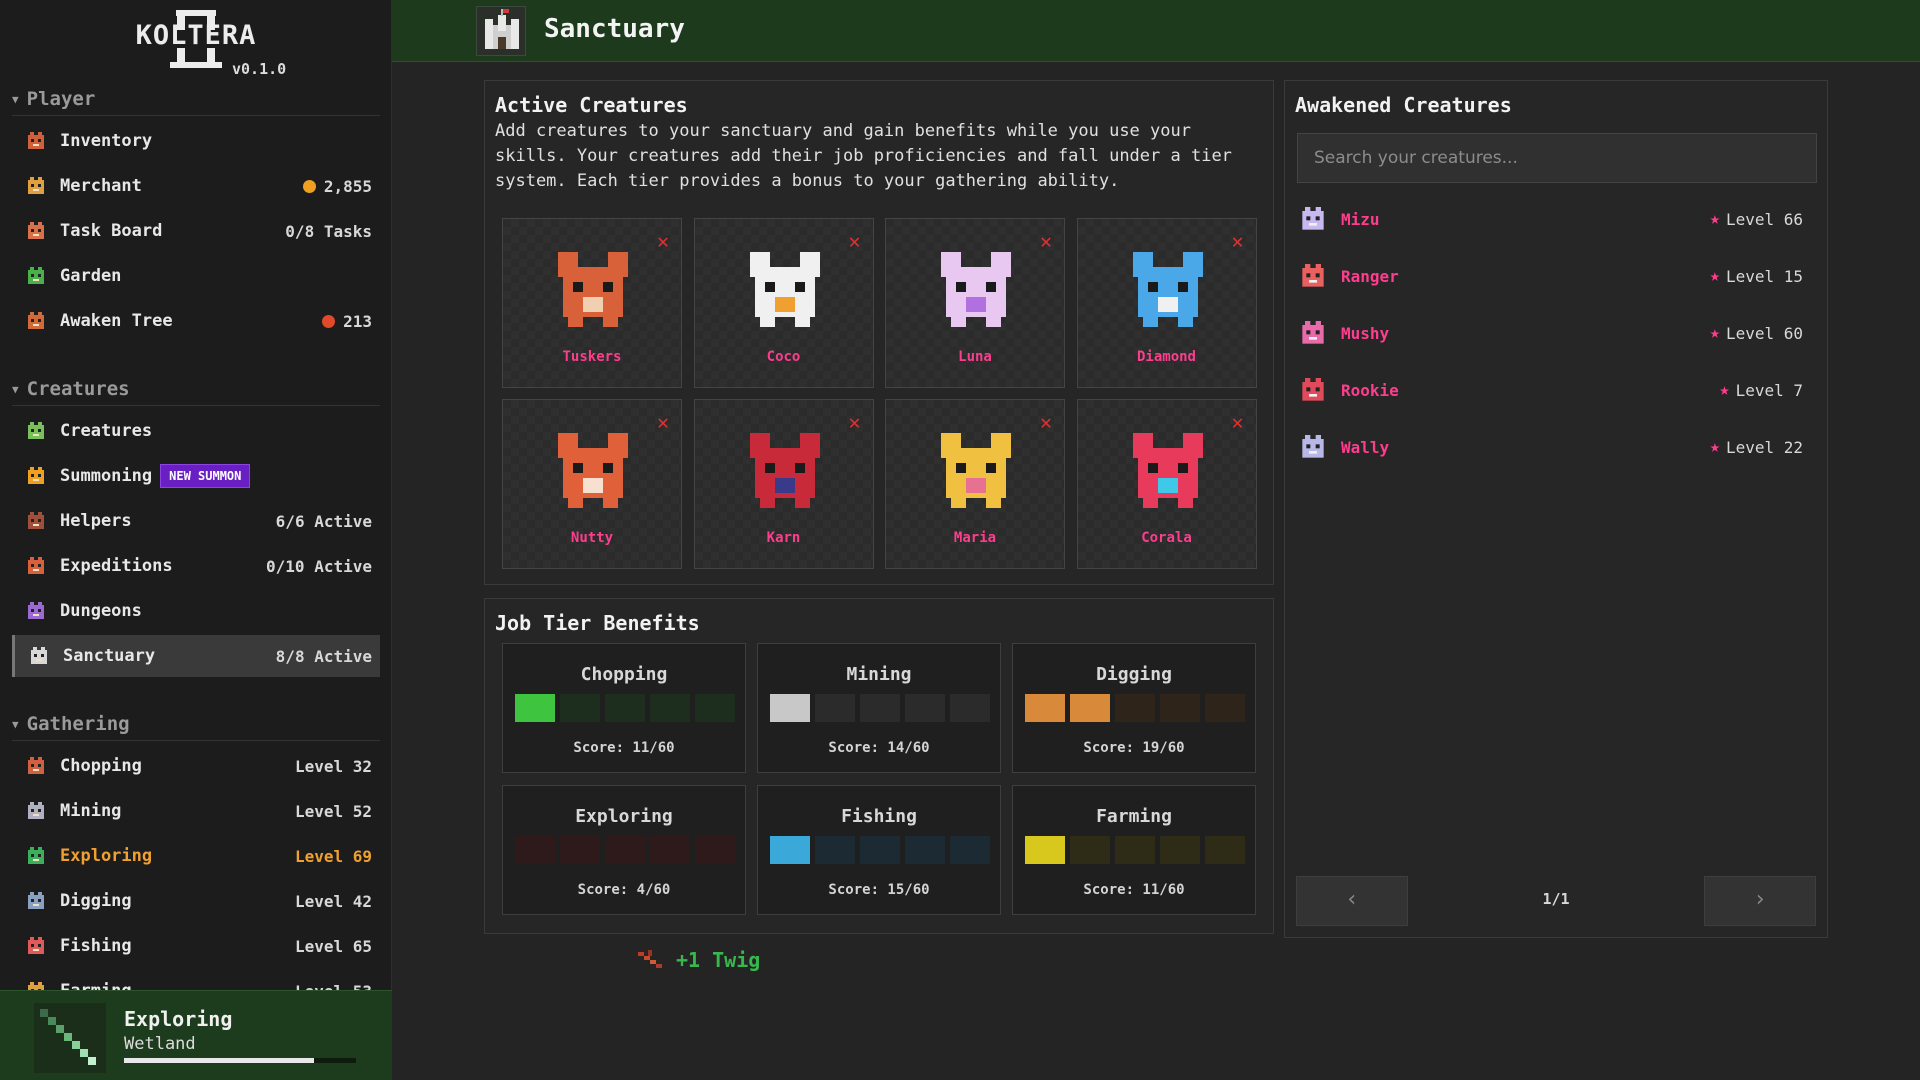 Image resolution: width=1920 pixels, height=1080 pixels. I want to click on sidebar-item-inventory: Inventory, so click(196, 141).